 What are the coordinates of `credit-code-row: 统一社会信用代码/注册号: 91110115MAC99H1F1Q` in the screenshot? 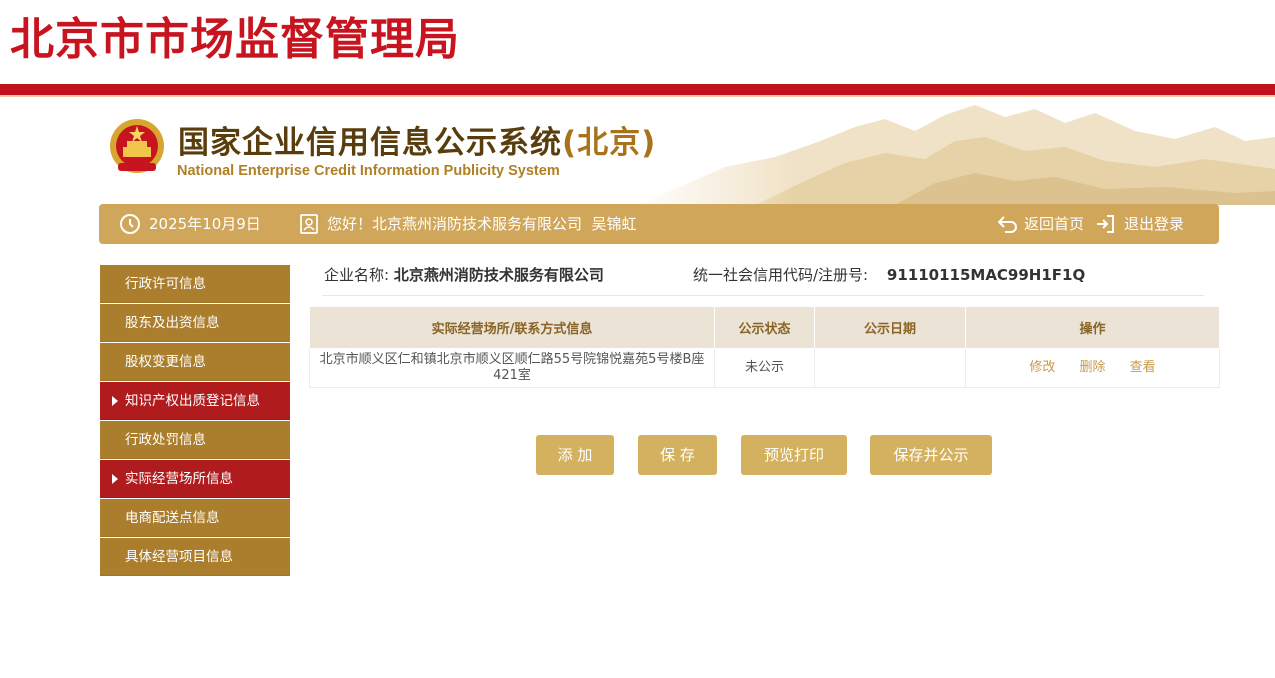 It's located at (889, 275).